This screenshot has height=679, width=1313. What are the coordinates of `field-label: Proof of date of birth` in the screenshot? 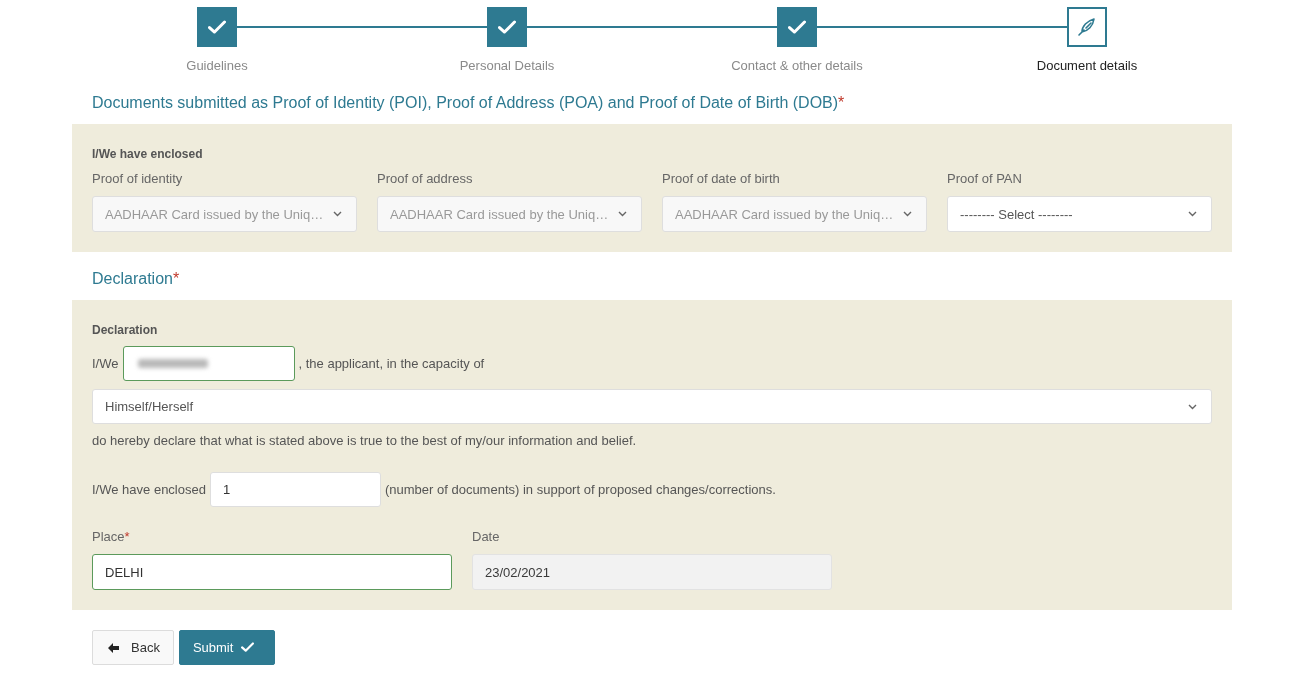 It's located at (721, 179).